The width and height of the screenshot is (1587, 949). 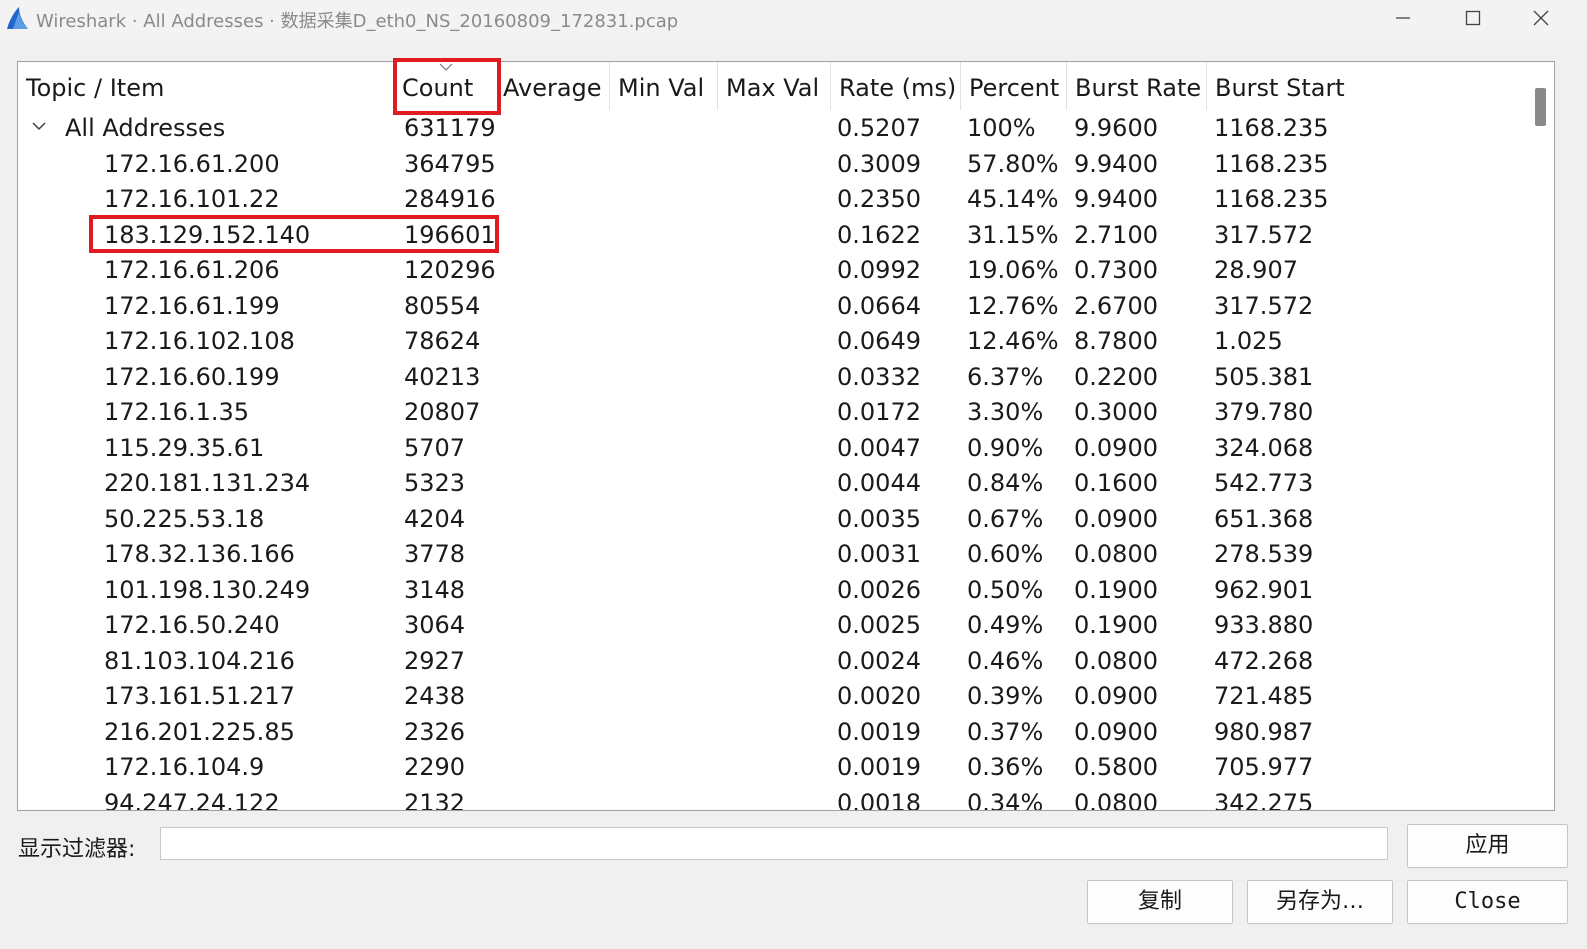 I want to click on cell-burst-start: 505.381, so click(x=1264, y=376).